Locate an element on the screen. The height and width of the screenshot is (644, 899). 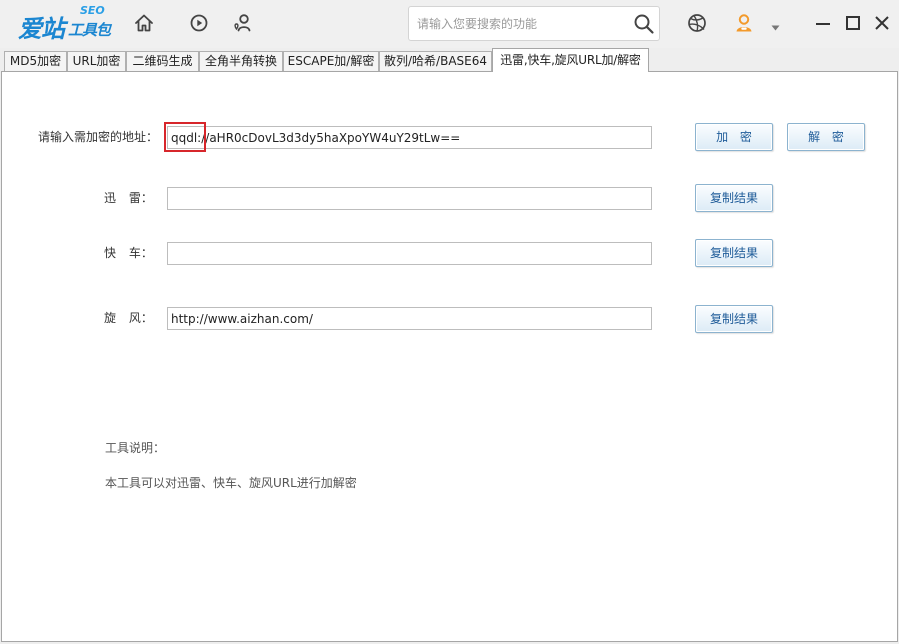
flashget-copy-button: 复制结果 is located at coordinates (734, 253).